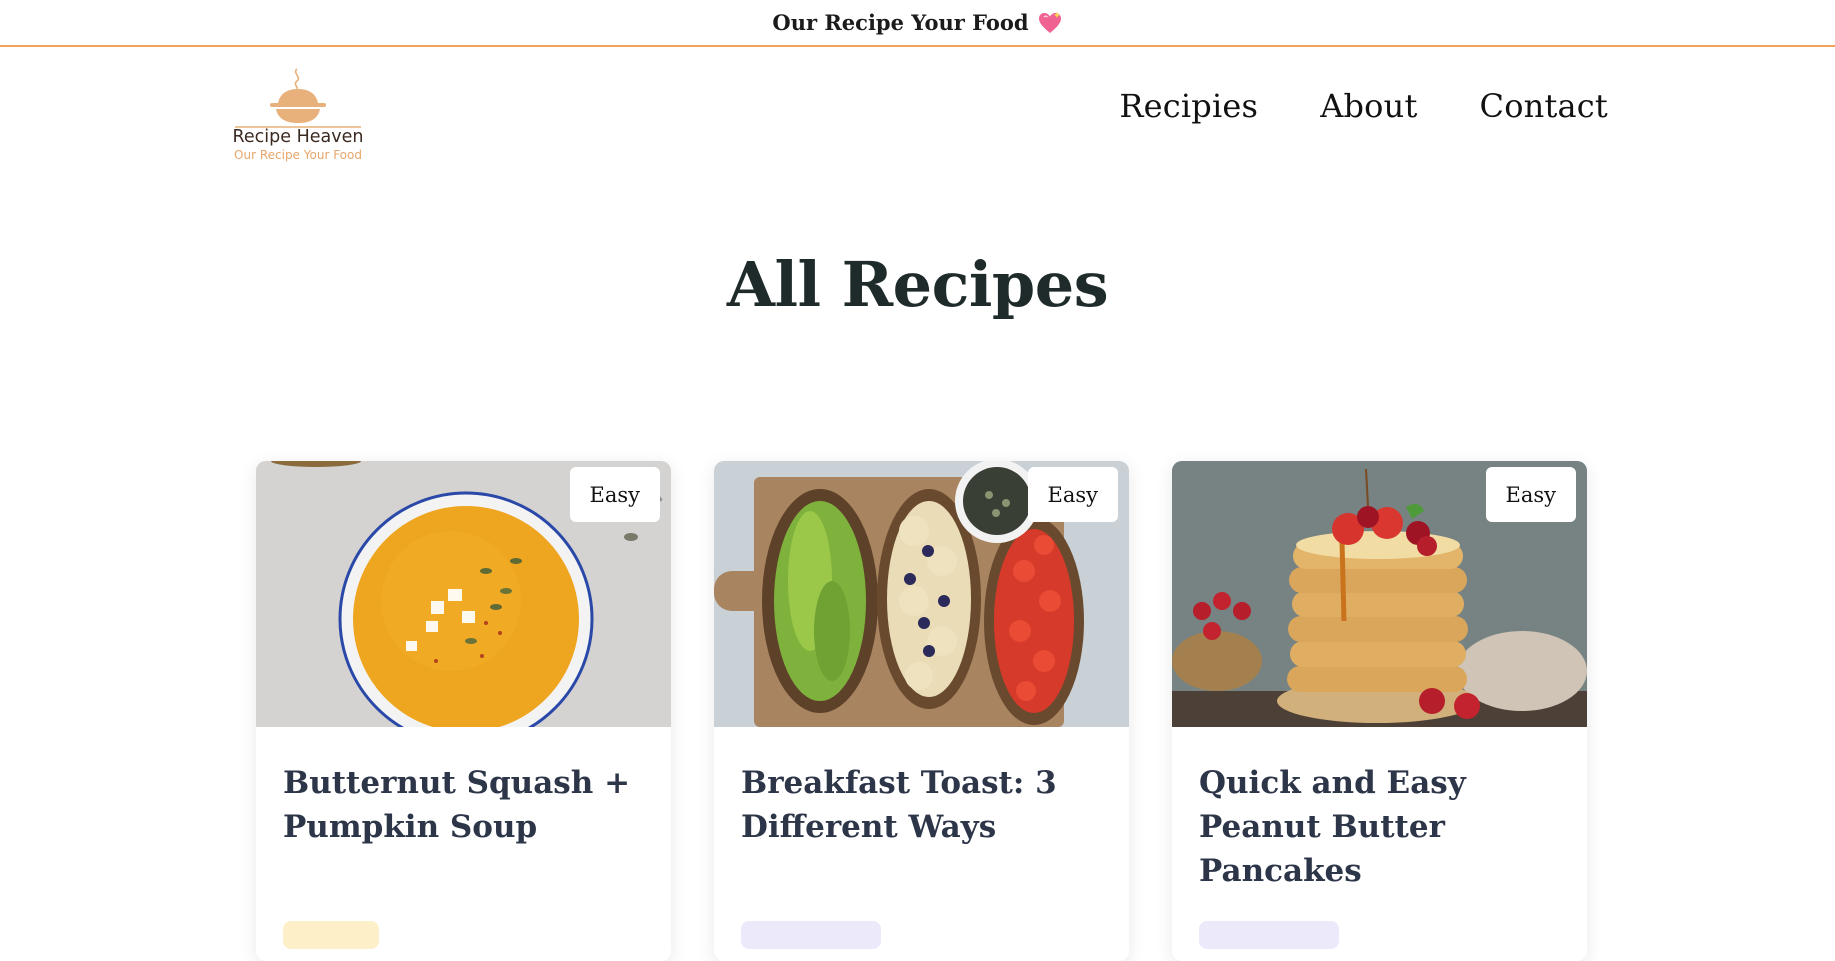 The height and width of the screenshot is (961, 1835). I want to click on announcement-text: Our Recipe Your Food, so click(900, 22).